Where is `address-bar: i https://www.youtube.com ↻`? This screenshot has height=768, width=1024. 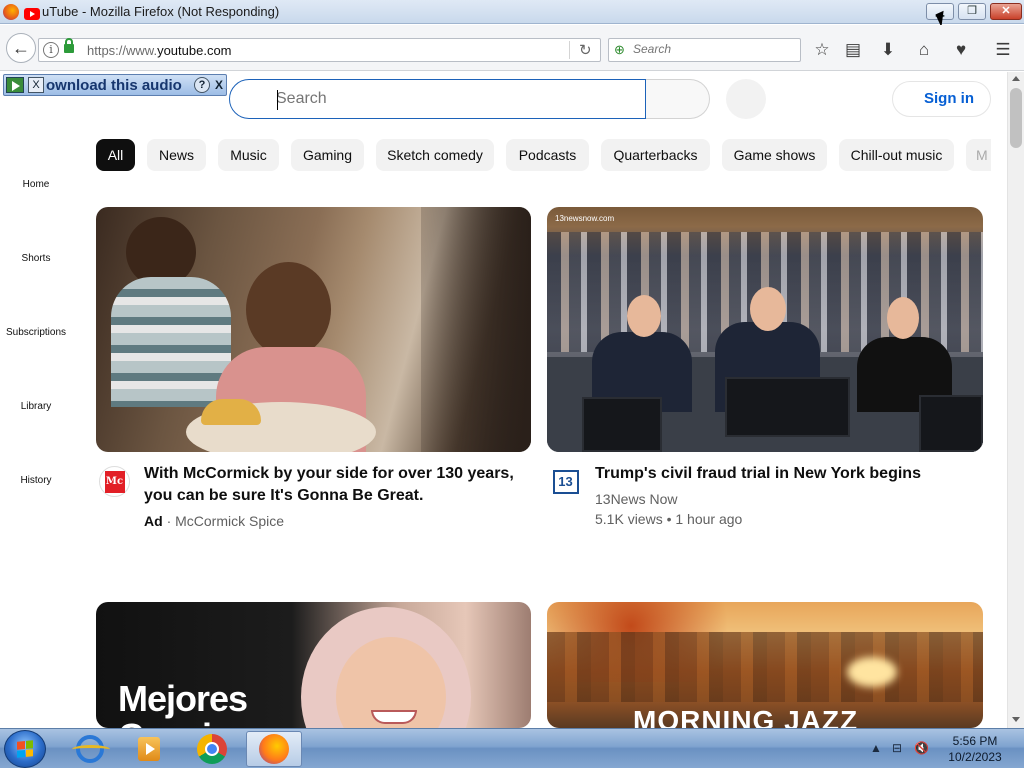 address-bar: i https://www.youtube.com ↻ is located at coordinates (319, 50).